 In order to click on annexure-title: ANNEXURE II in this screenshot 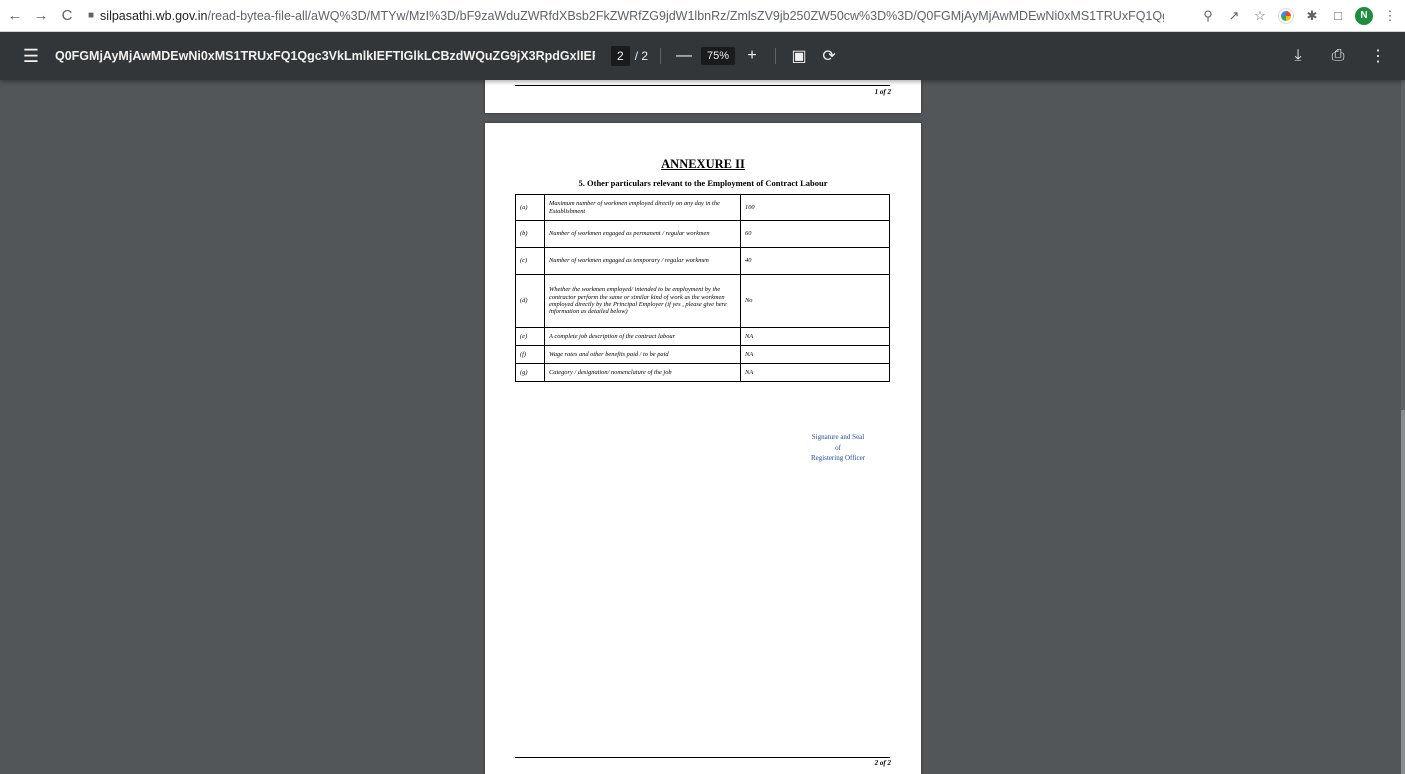, I will do `click(703, 164)`.